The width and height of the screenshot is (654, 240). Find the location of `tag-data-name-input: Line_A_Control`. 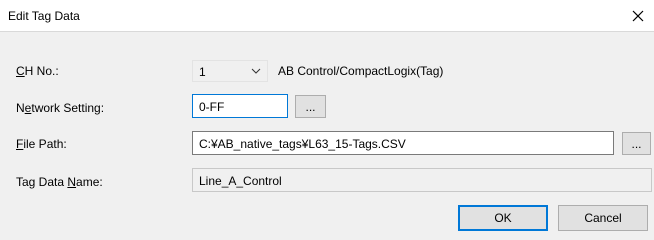

tag-data-name-input: Line_A_Control is located at coordinates (422, 180).